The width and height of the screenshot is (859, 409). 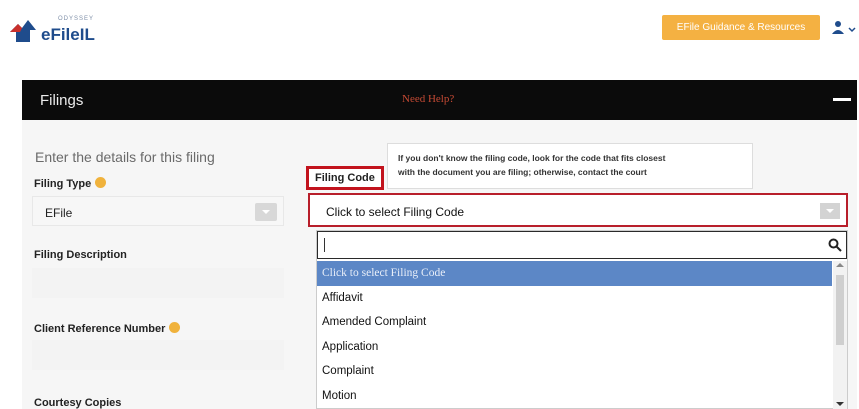 What do you see at coordinates (158, 355) in the screenshot?
I see `client-reference-field` at bounding box center [158, 355].